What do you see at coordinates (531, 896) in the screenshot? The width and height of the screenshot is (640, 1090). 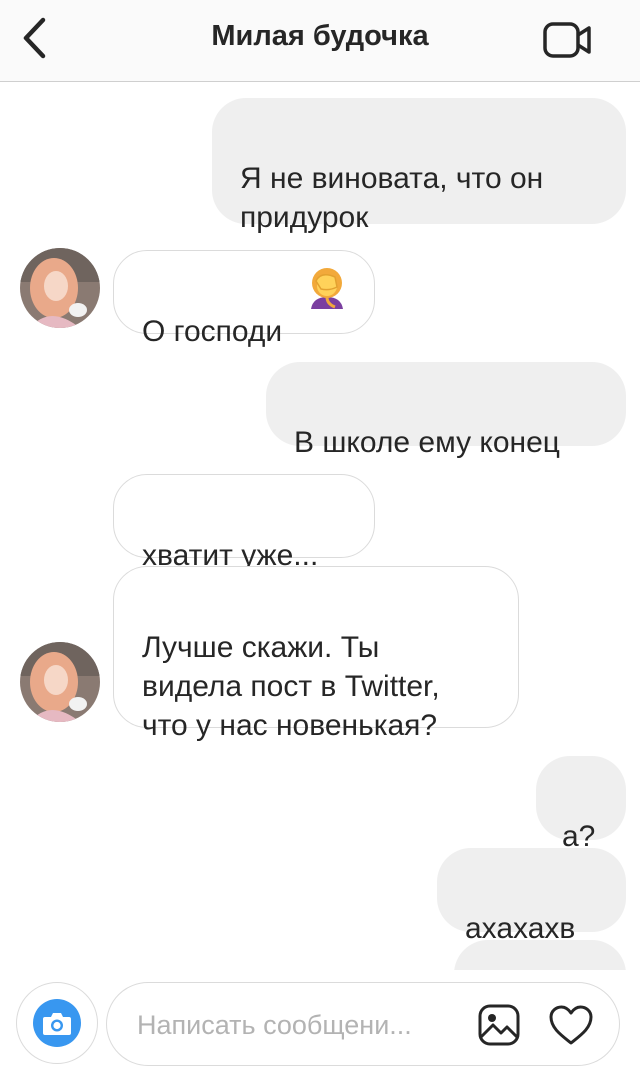 I see `message-bubble-outgoing: ахахахв` at bounding box center [531, 896].